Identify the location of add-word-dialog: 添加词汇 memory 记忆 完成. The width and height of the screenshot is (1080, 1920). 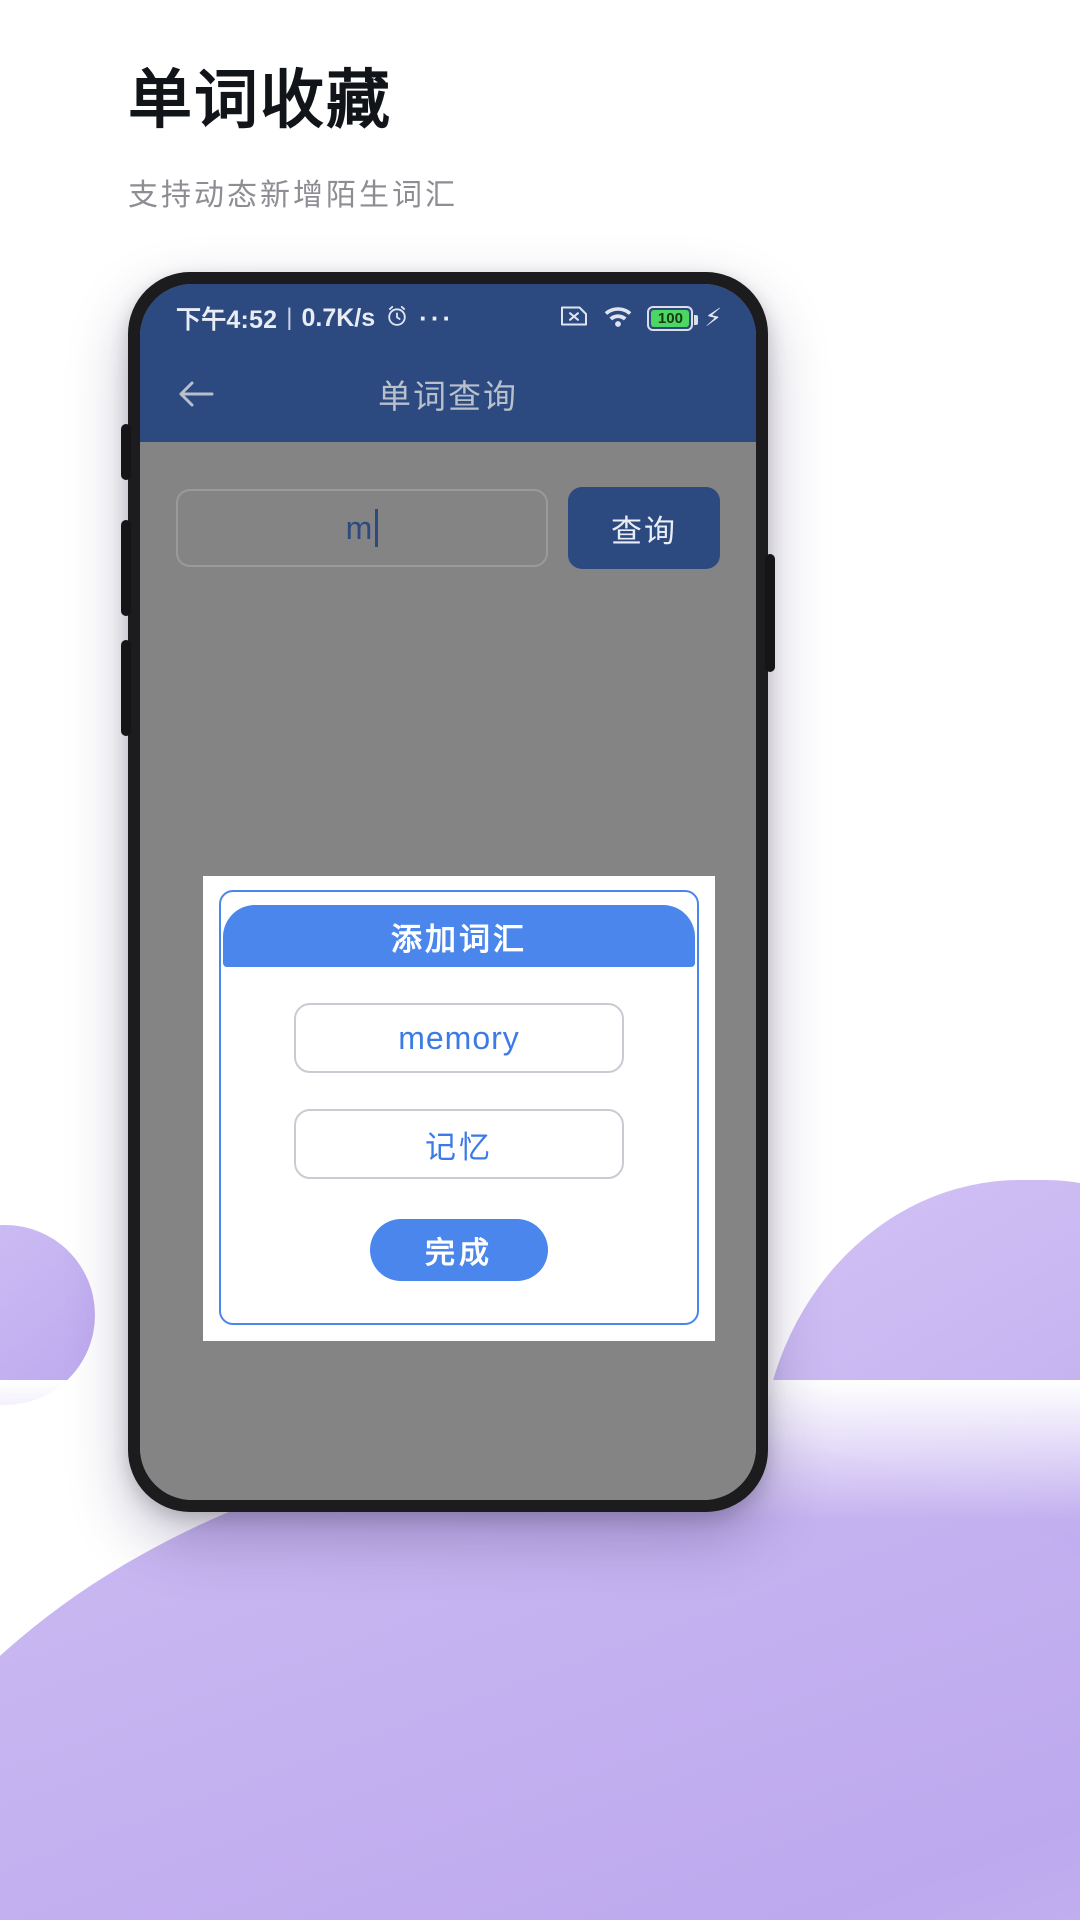
(459, 1108).